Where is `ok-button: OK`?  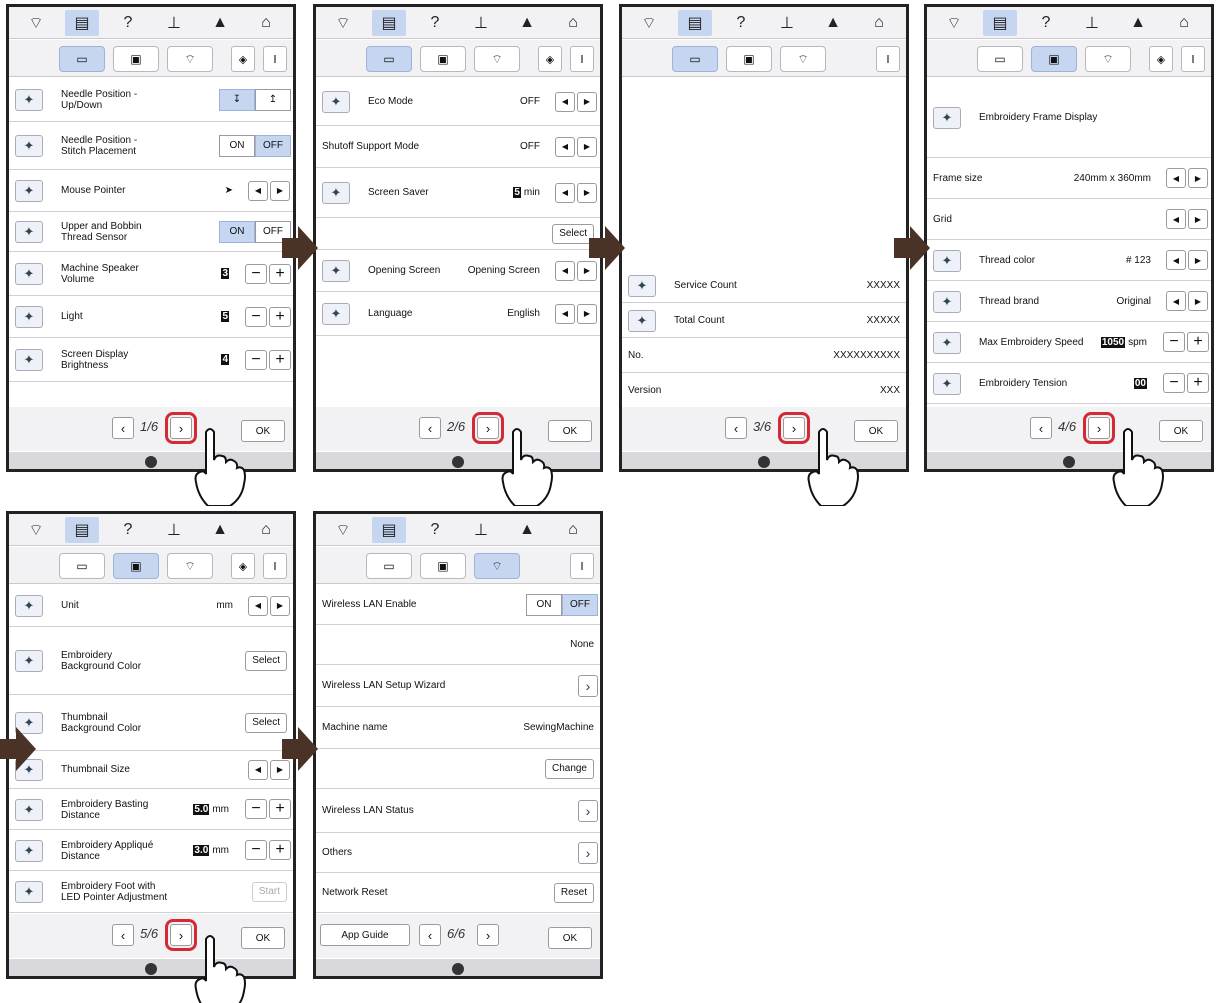
ok-button: OK is located at coordinates (570, 938).